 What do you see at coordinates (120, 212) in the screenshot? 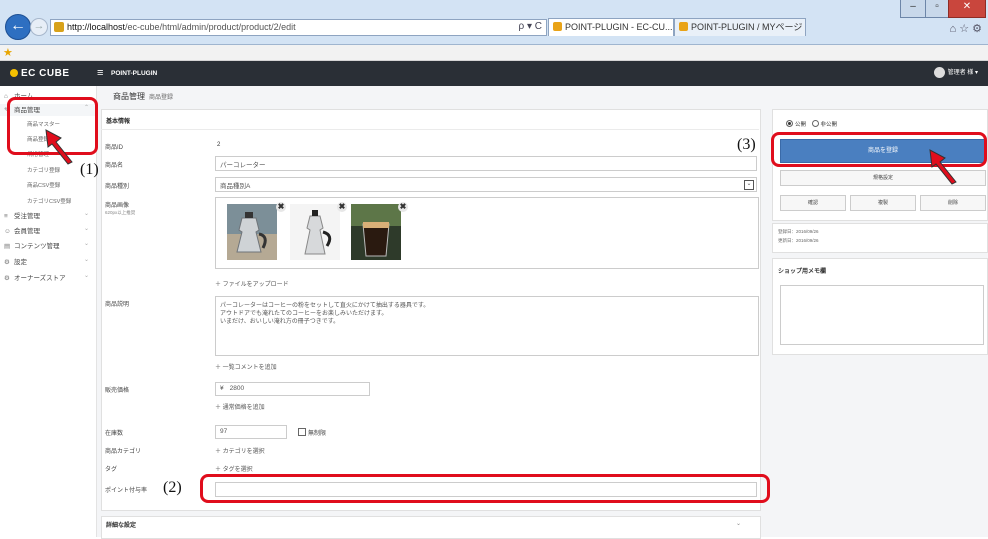
I see `image-size-hint: 620px以上推奨` at bounding box center [120, 212].